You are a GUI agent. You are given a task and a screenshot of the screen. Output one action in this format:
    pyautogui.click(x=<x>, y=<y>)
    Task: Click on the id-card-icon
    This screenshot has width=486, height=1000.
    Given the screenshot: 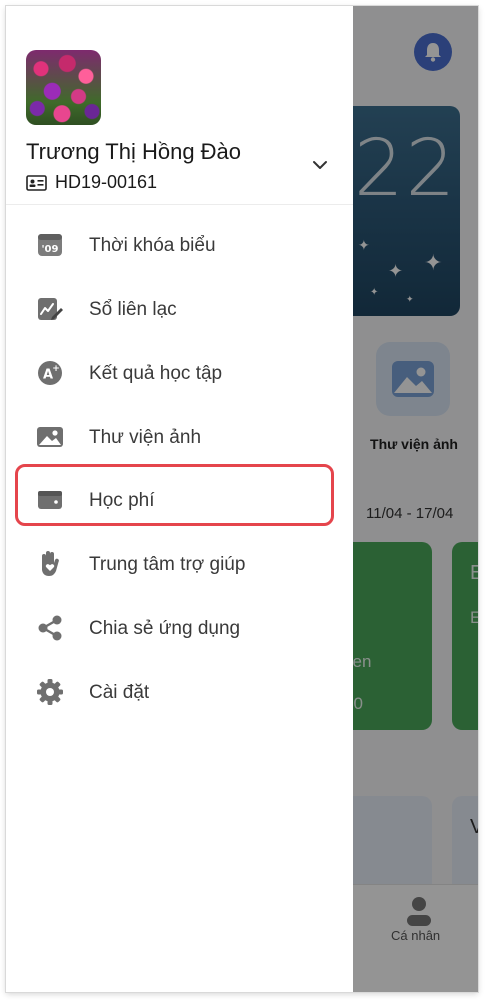 What is the action you would take?
    pyautogui.click(x=36, y=182)
    